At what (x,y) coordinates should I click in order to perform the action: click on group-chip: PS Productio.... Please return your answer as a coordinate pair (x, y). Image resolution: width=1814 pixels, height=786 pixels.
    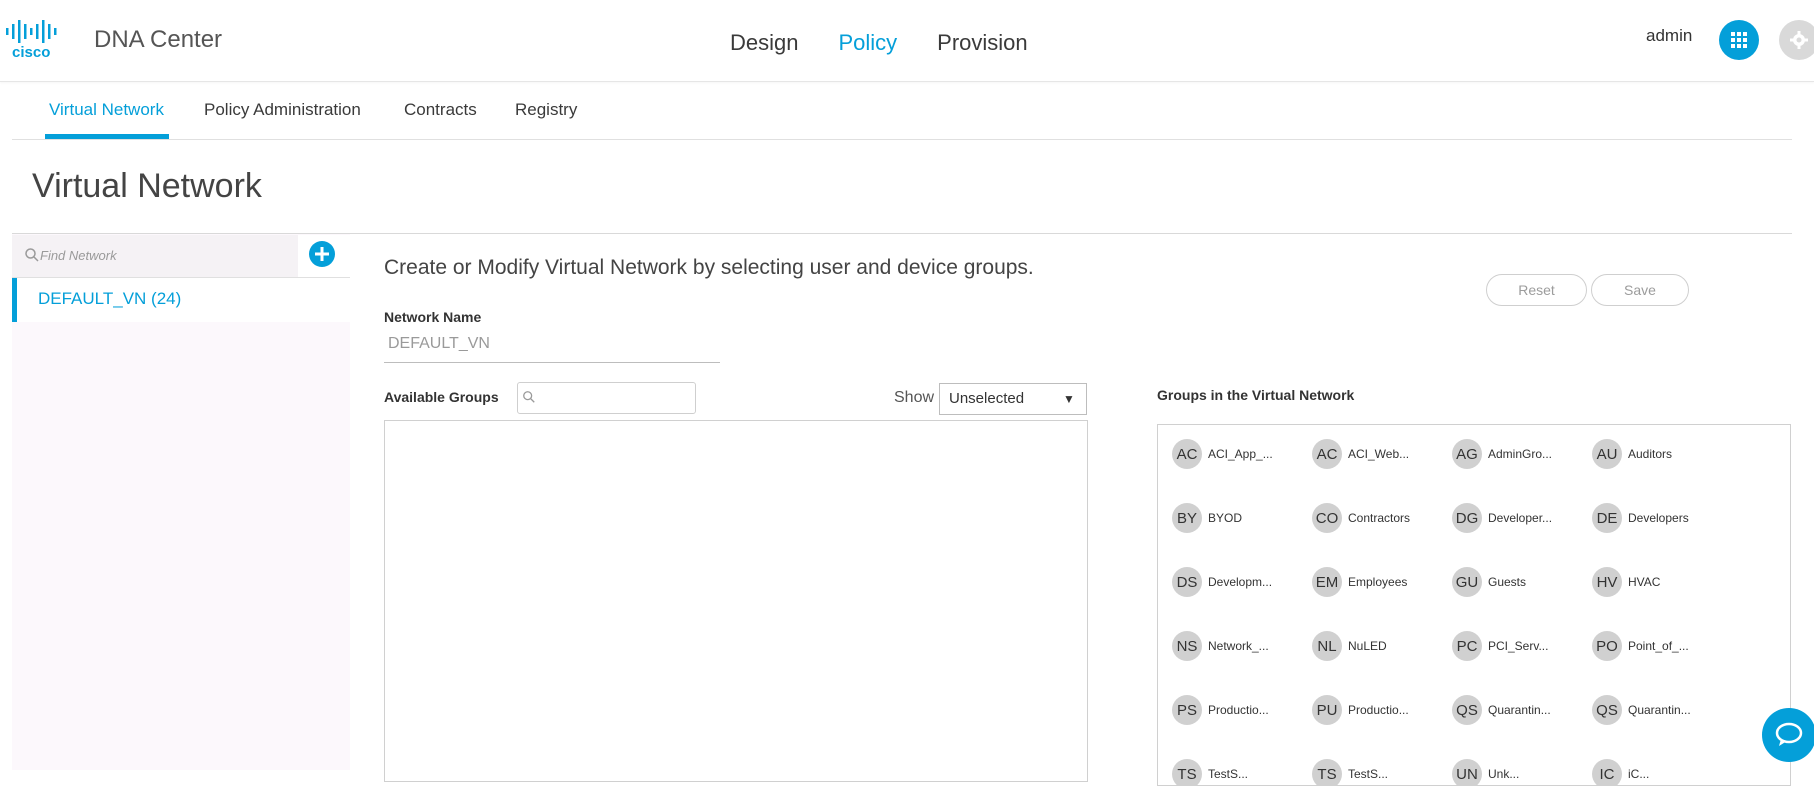
    Looking at the image, I should click on (1220, 710).